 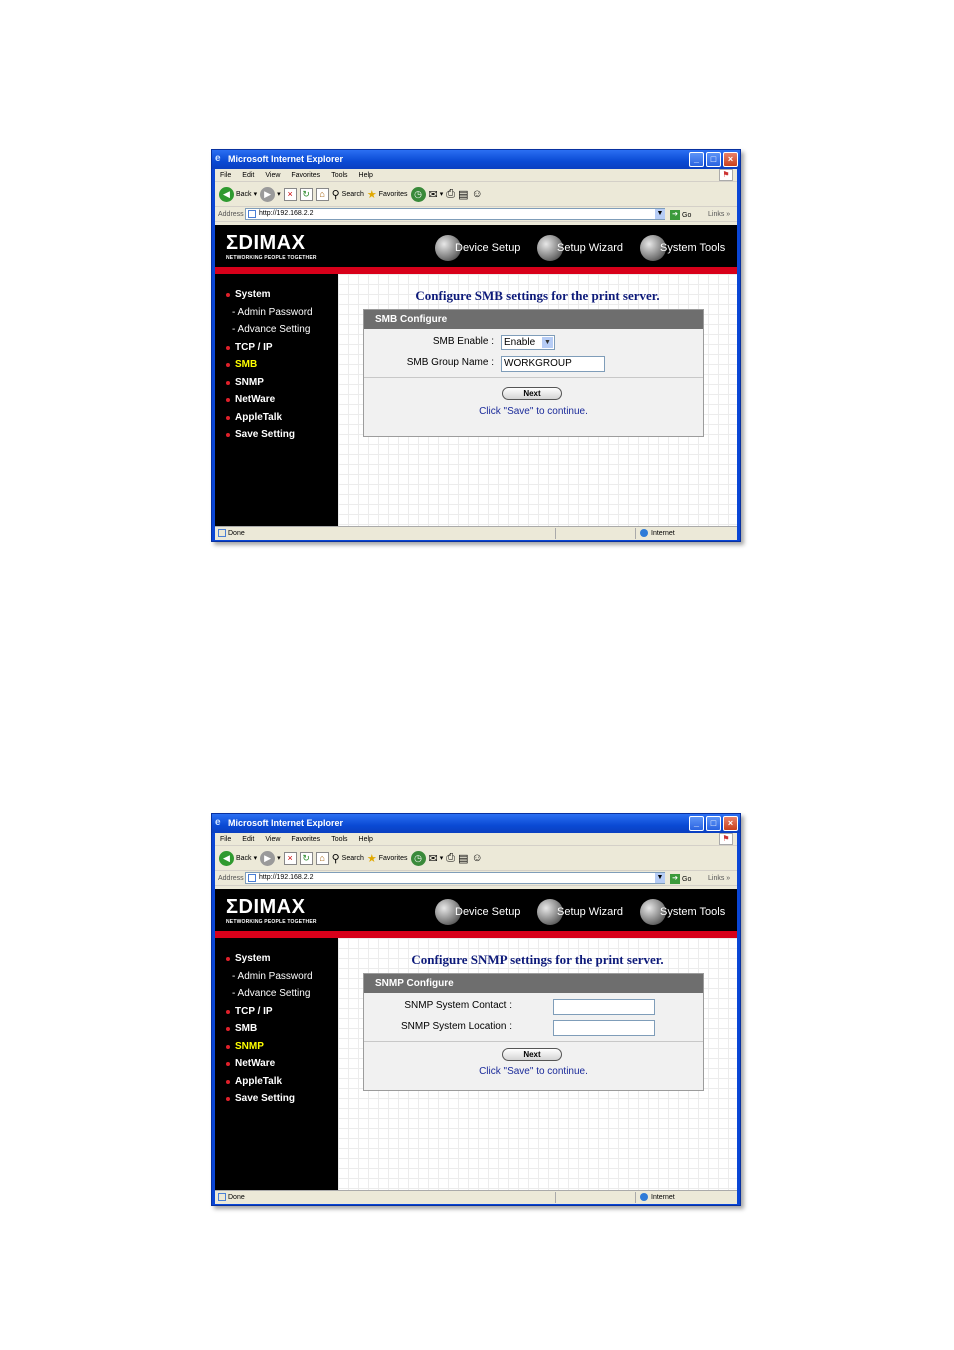 I want to click on back-arrow-icon: ◀, so click(x=226, y=858).